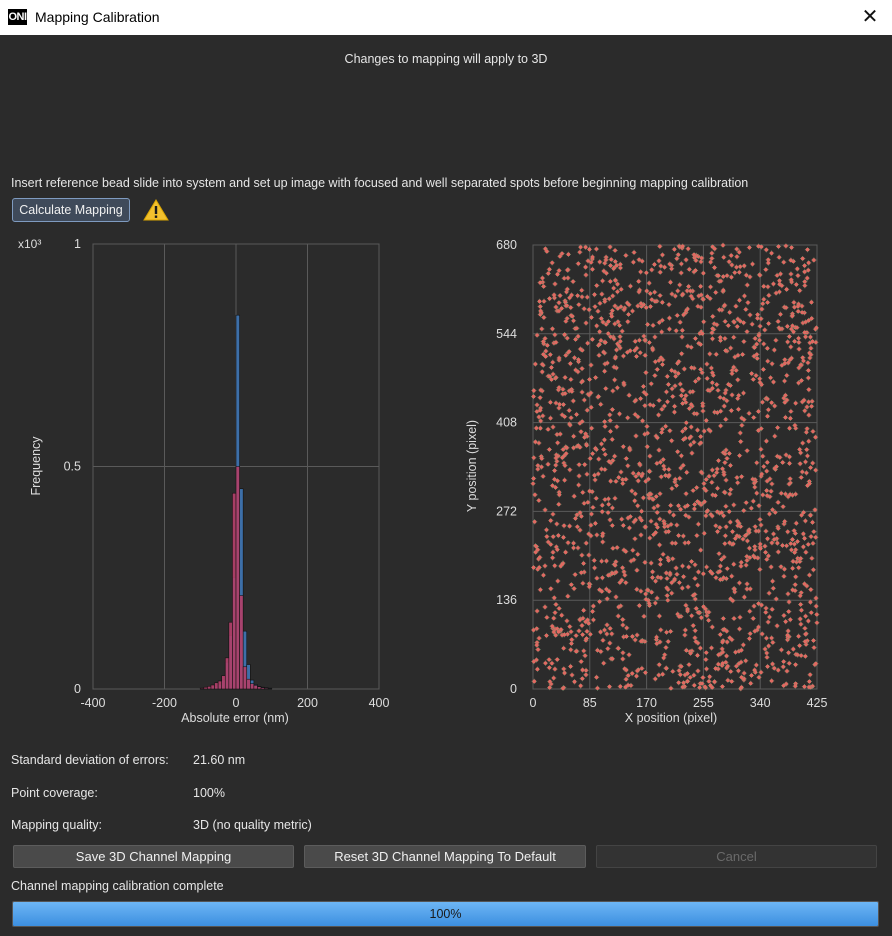  I want to click on progress-label: 100%, so click(445, 914).